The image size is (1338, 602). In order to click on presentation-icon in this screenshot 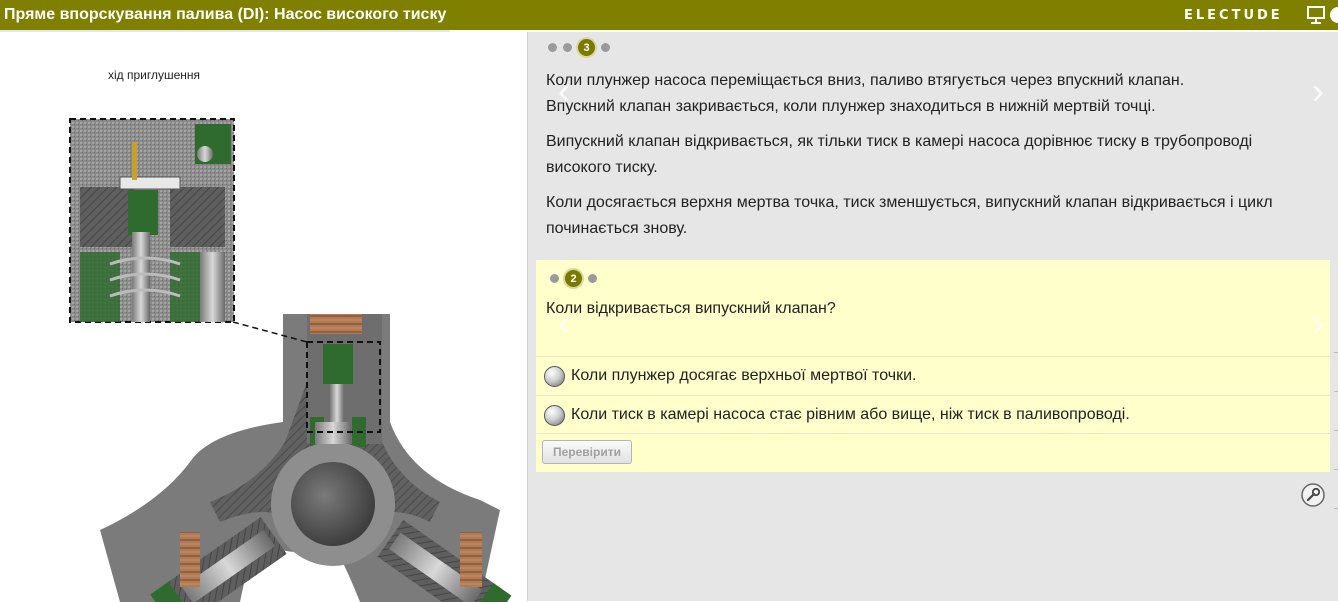, I will do `click(1316, 15)`.